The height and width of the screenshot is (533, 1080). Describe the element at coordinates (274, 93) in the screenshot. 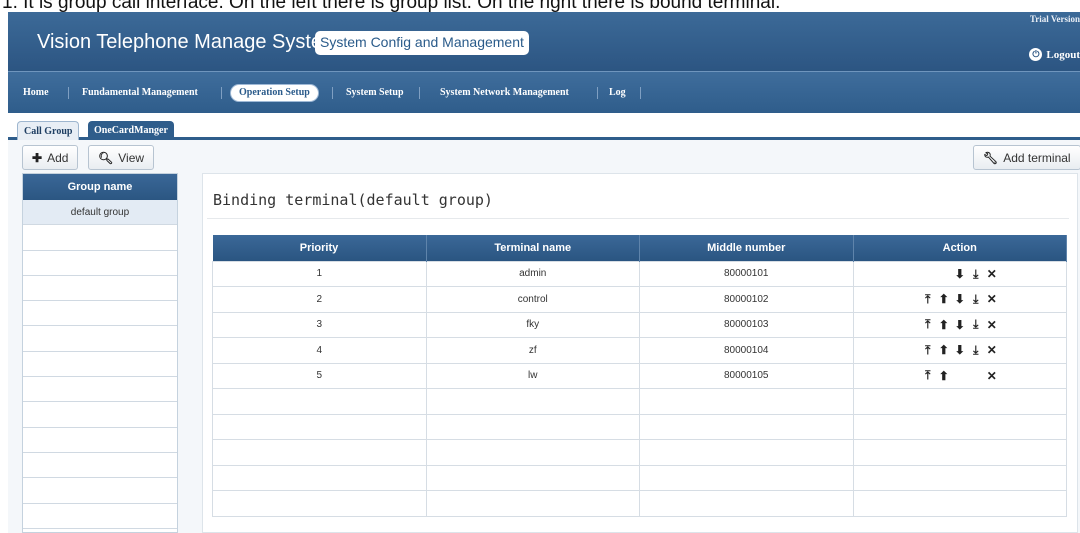

I see `nav-operation-setup: Operation Setup` at that location.